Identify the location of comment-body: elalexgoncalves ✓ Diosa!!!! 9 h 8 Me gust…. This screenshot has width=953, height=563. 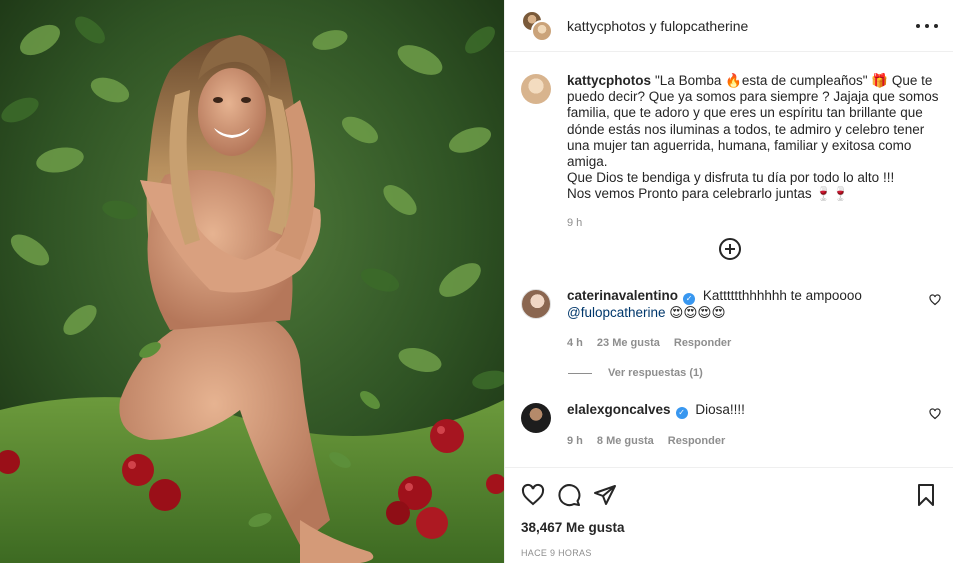
(739, 425).